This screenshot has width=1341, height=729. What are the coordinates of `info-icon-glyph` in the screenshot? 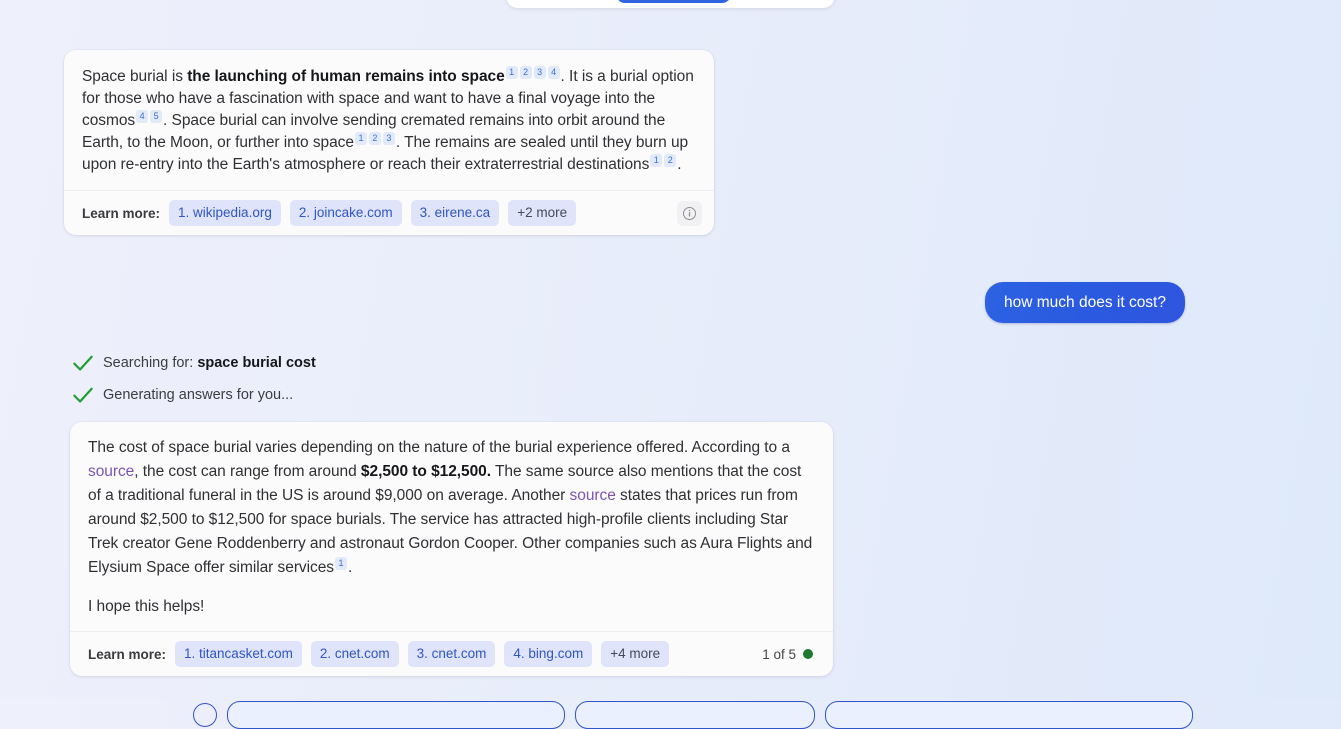 It's located at (689, 213).